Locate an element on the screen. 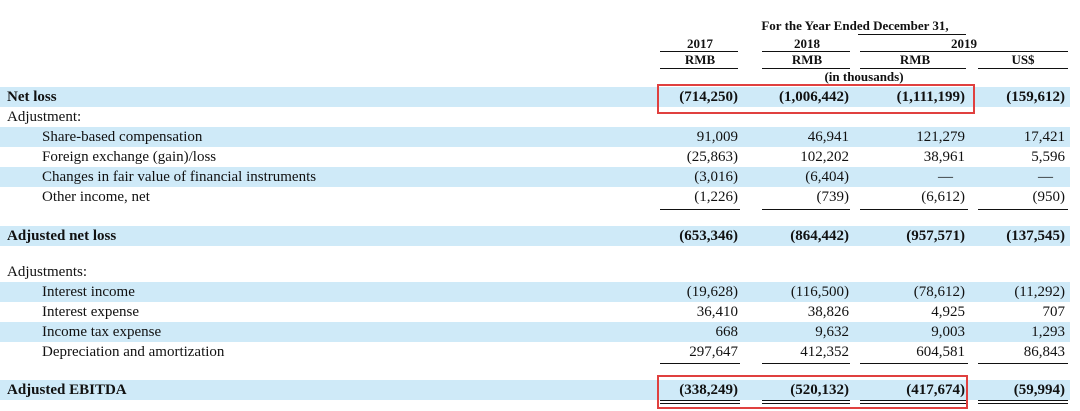  subtotal-rule-2019-rmb is located at coordinates (914, 209).